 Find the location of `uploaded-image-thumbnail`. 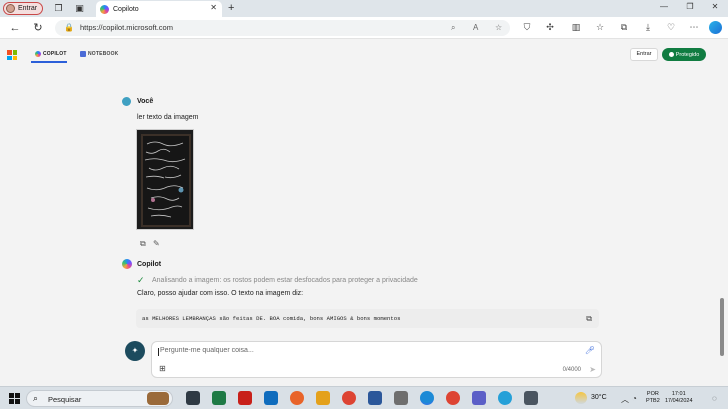

uploaded-image-thumbnail is located at coordinates (165, 179).